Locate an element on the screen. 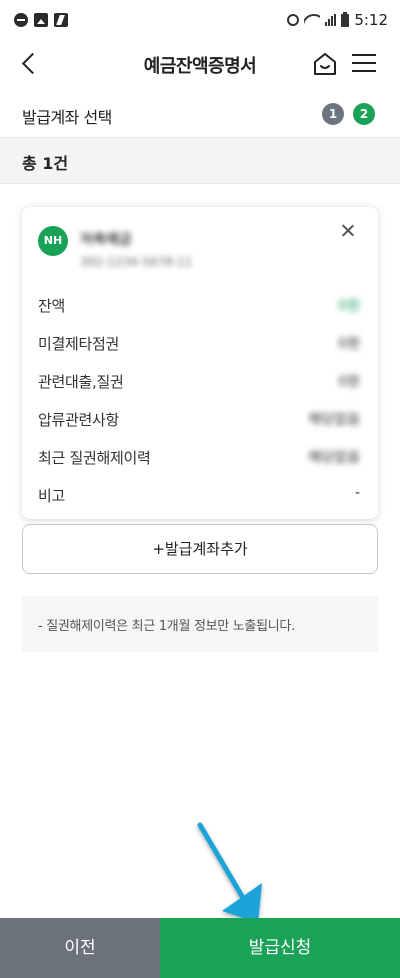 This screenshot has width=400, height=978. info-row-pledge-release: 최근 질권해제이력 해당없음 is located at coordinates (200, 459).